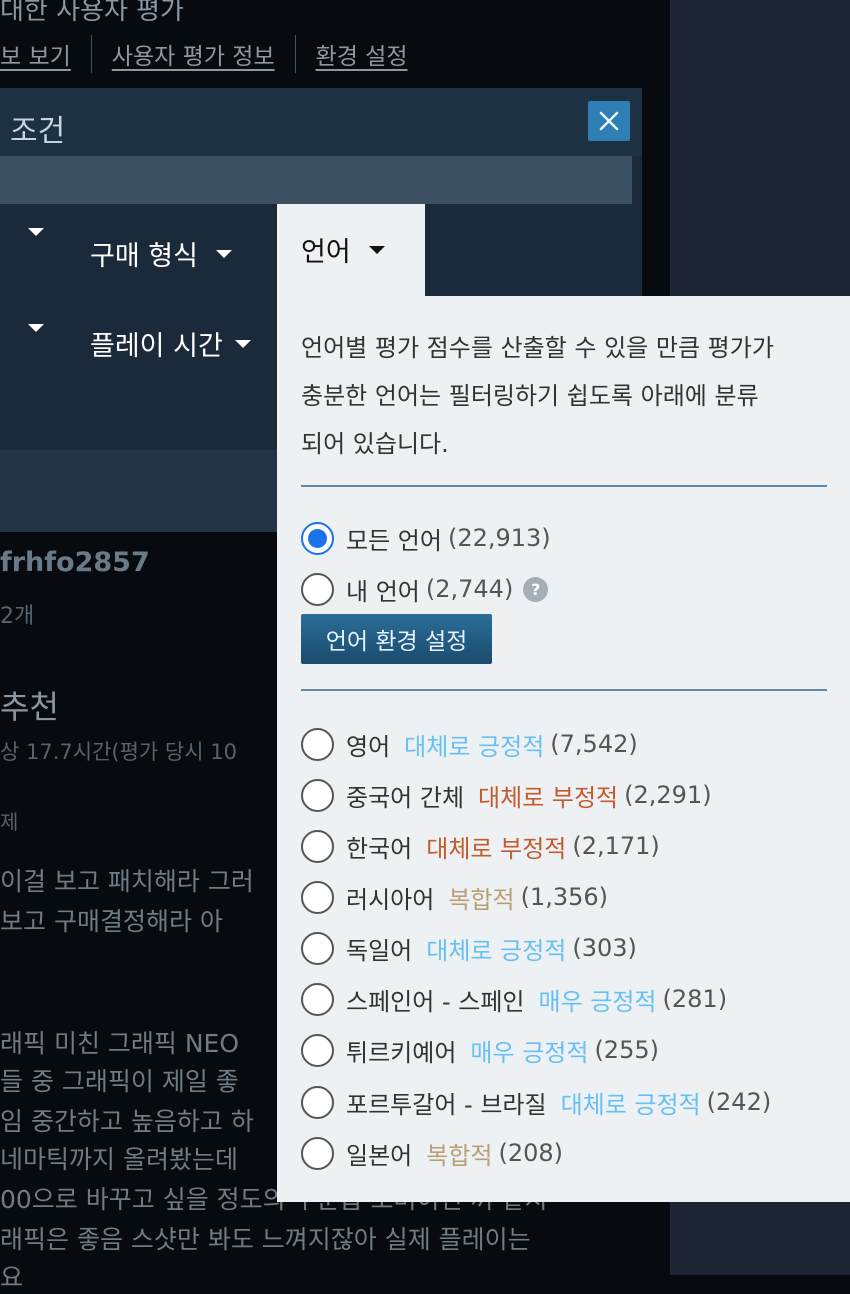 This screenshot has width=850, height=1294. I want to click on option-language: 영어 대체로 긍정적 (7,542), so click(469, 744).